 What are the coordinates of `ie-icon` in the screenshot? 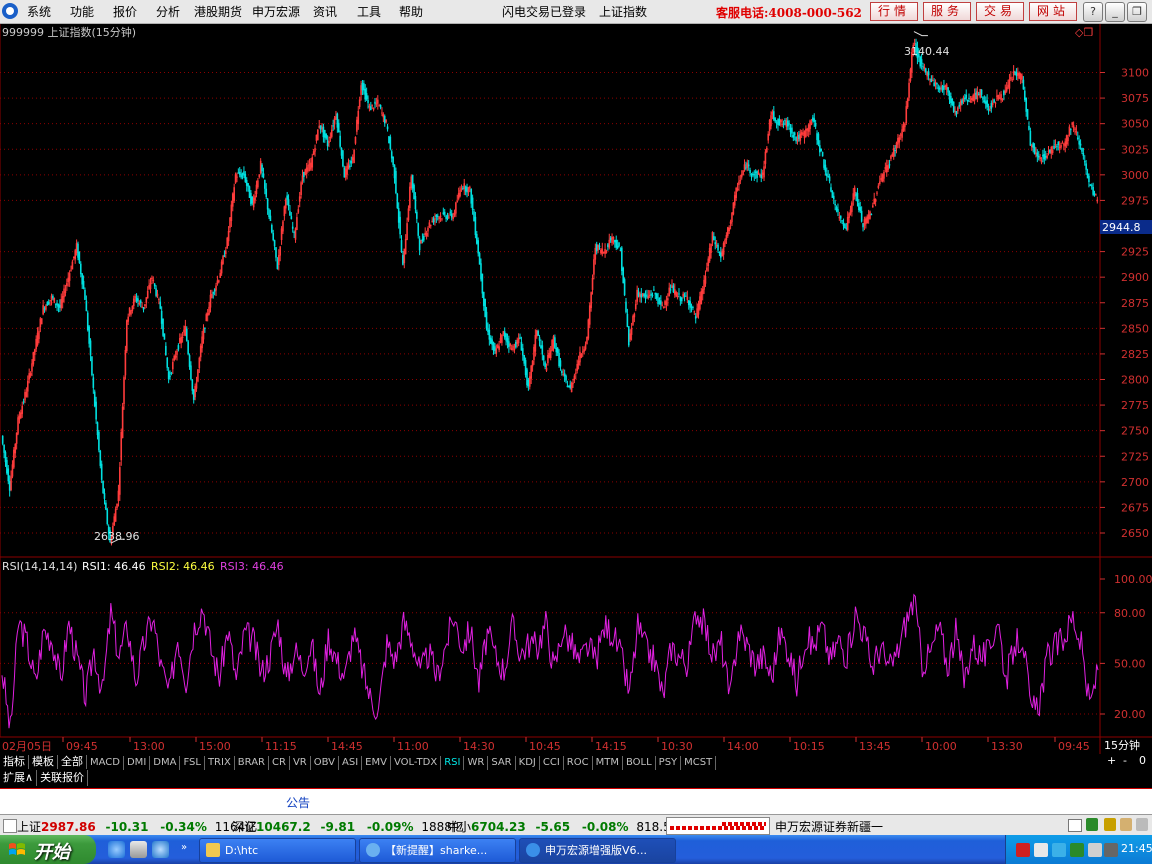 It's located at (116, 849).